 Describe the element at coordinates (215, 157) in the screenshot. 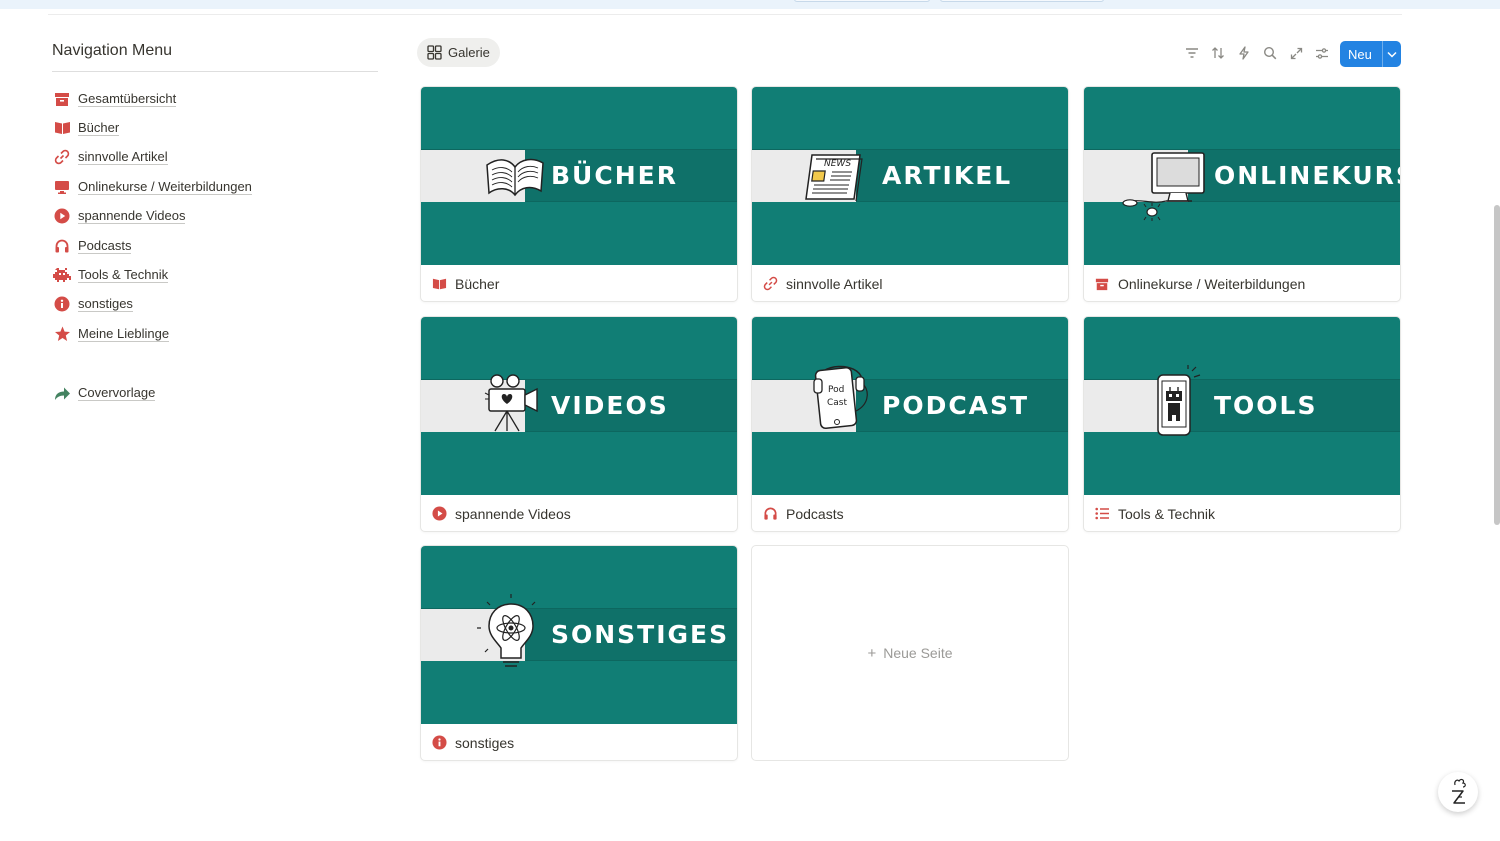

I see `nav-item-artikel: sinnvolle Artikel` at that location.